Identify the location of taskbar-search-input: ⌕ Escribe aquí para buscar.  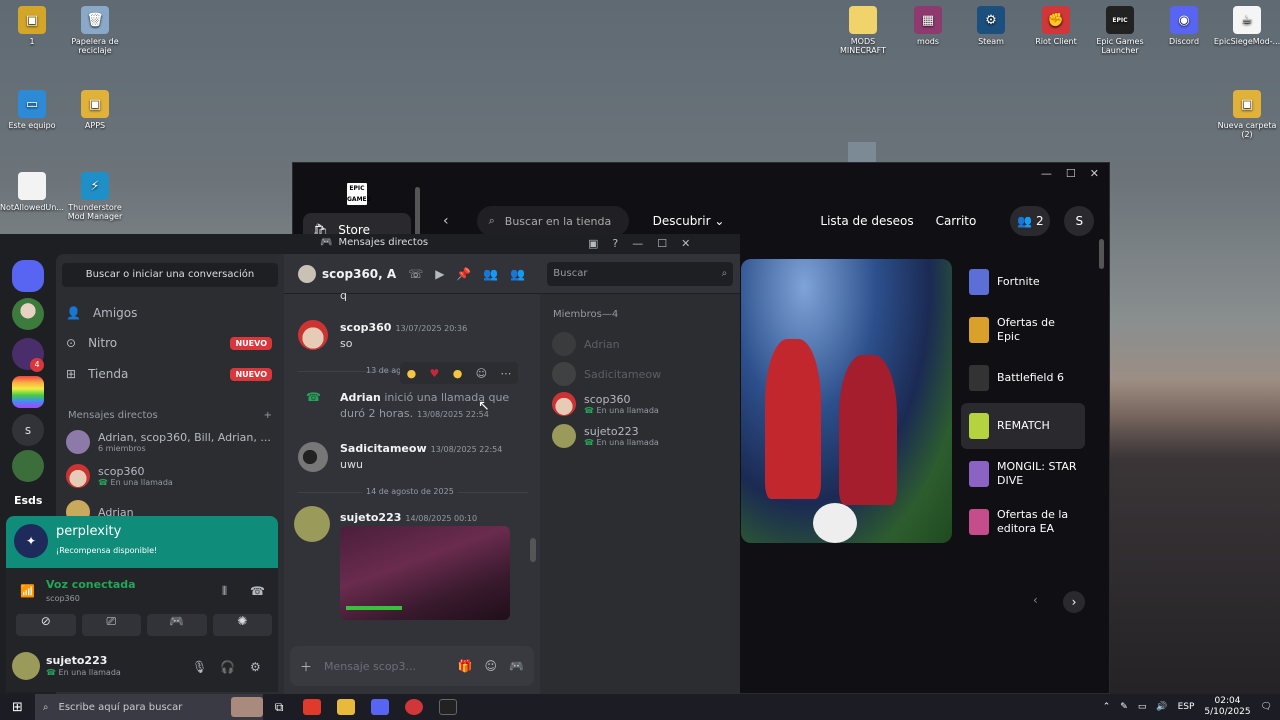
(148, 707).